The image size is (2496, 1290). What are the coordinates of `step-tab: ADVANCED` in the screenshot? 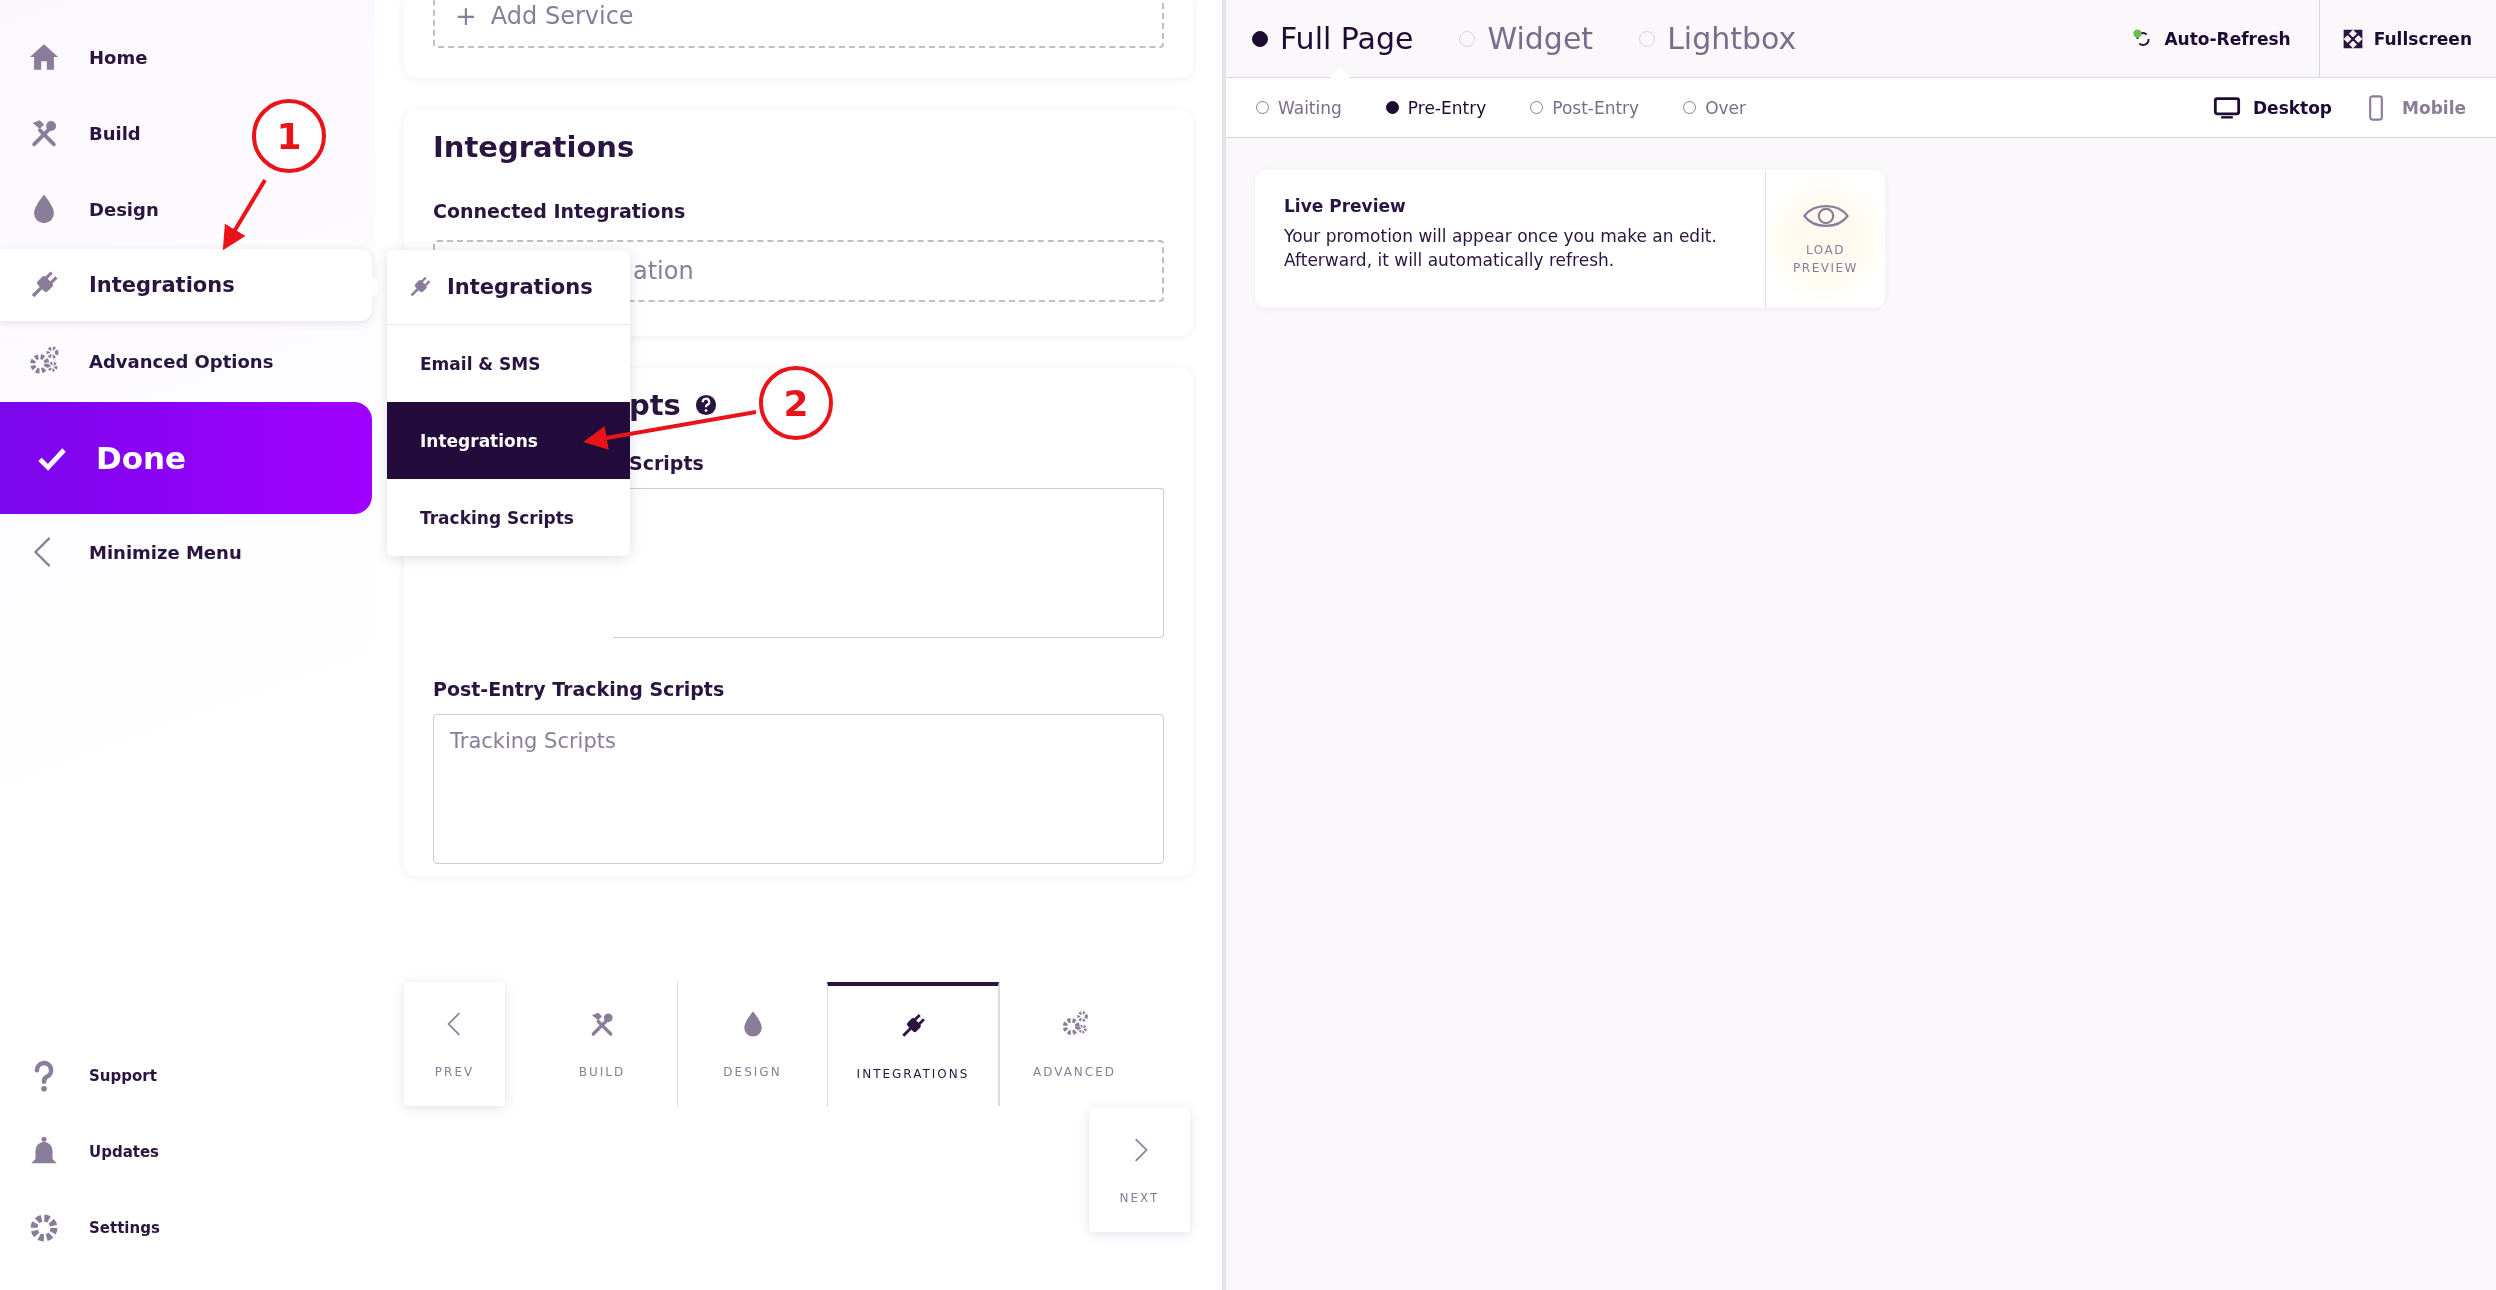 It's located at (1074, 1044).